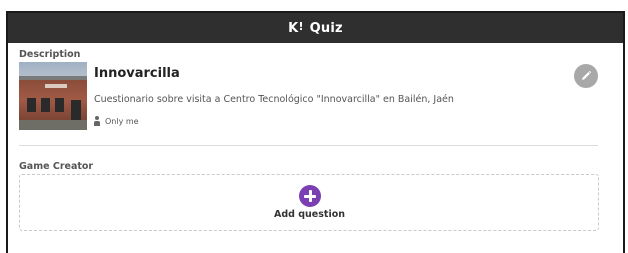  What do you see at coordinates (308, 145) in the screenshot?
I see `section-divider` at bounding box center [308, 145].